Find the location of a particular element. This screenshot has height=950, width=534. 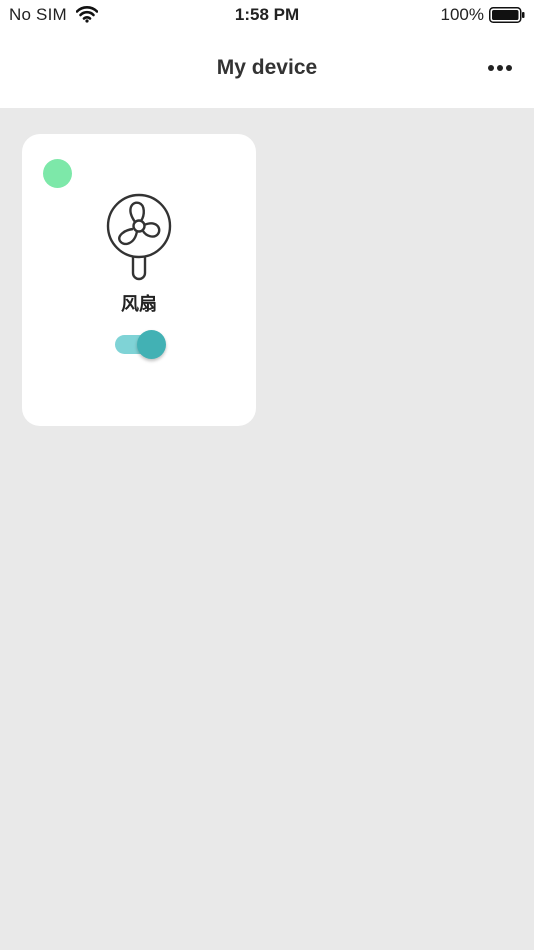

page-title: My device is located at coordinates (267, 67).